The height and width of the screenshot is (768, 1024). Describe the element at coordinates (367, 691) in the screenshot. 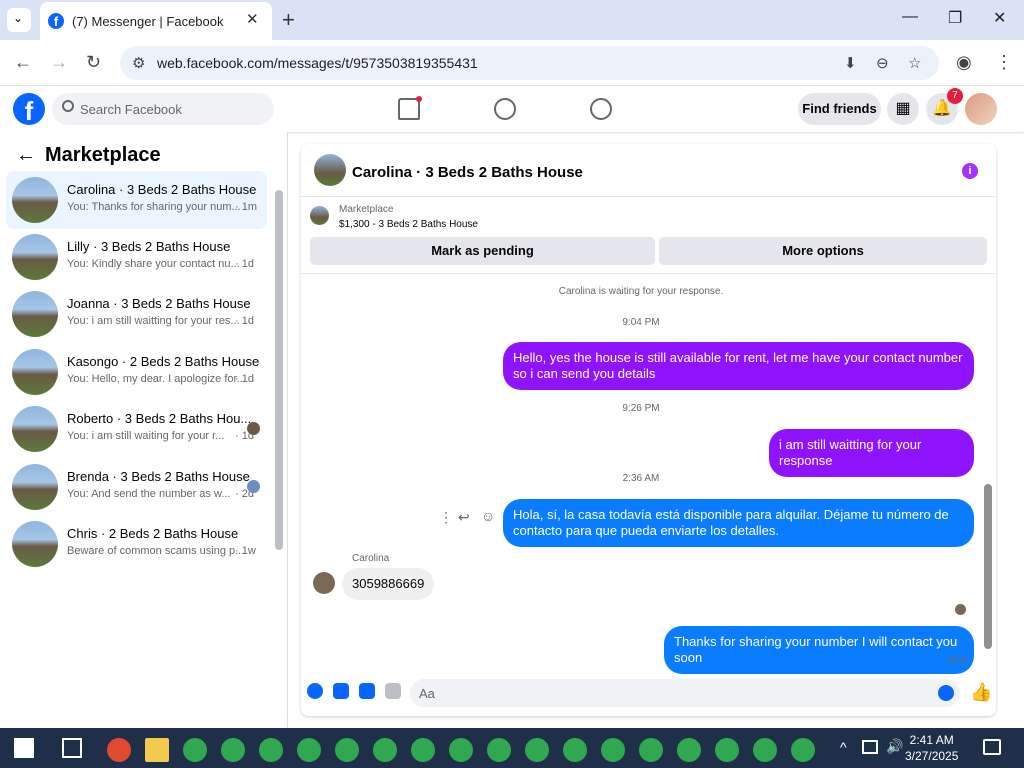

I see `sticker-icon` at that location.